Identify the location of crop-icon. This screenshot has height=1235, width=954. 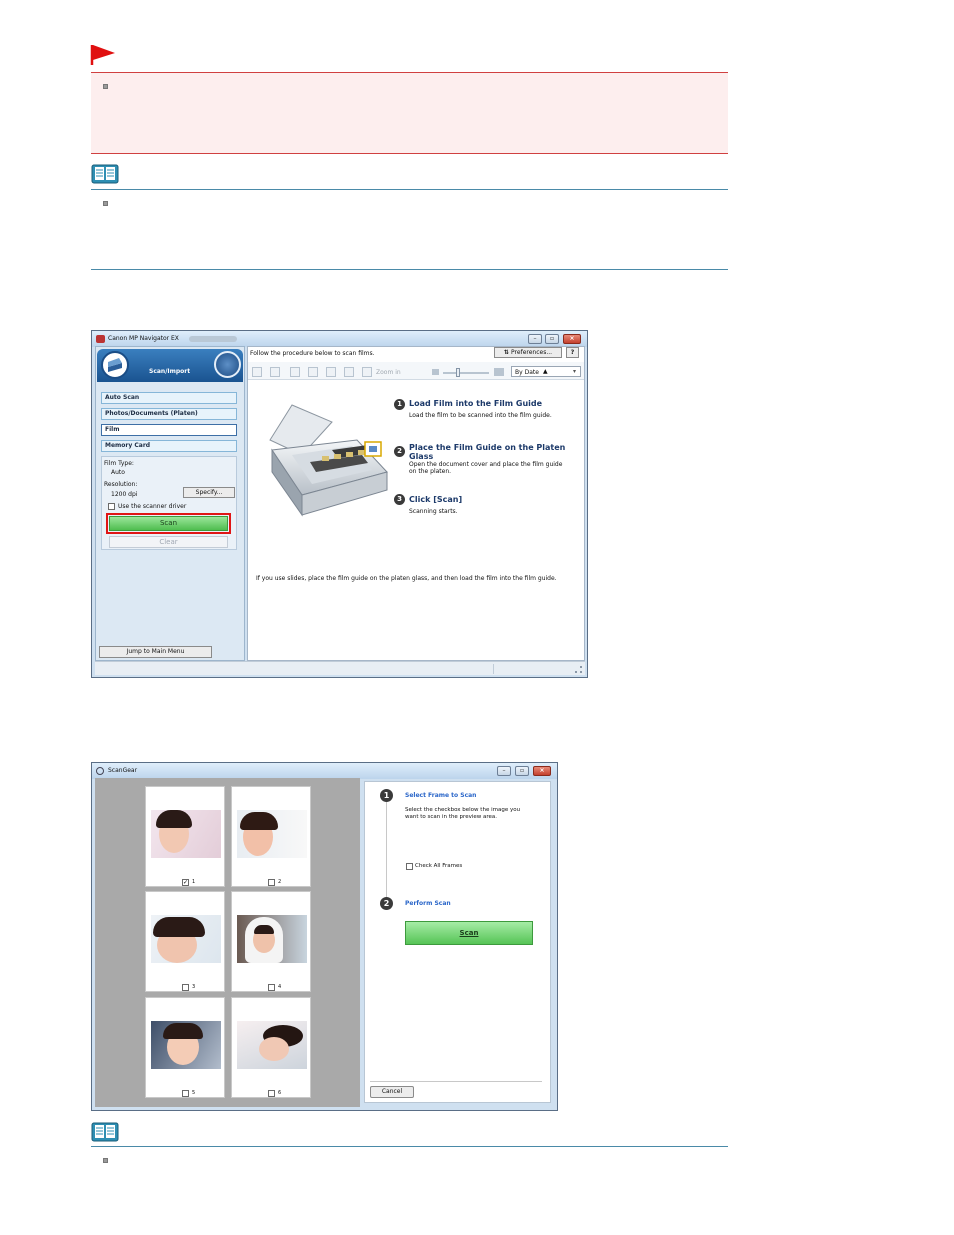
(349, 372).